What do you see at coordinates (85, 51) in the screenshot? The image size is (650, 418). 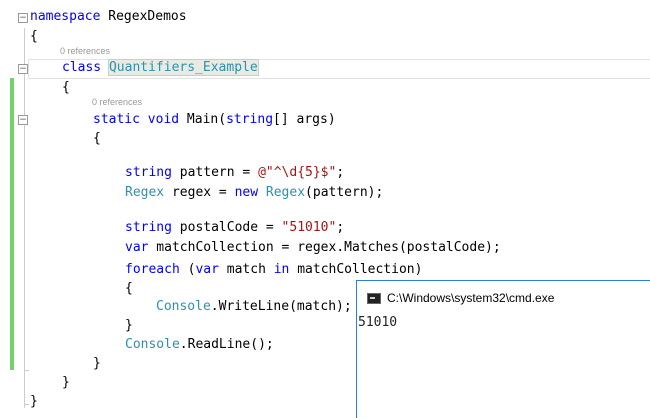 I see `codelens-references-class: 0 references` at bounding box center [85, 51].